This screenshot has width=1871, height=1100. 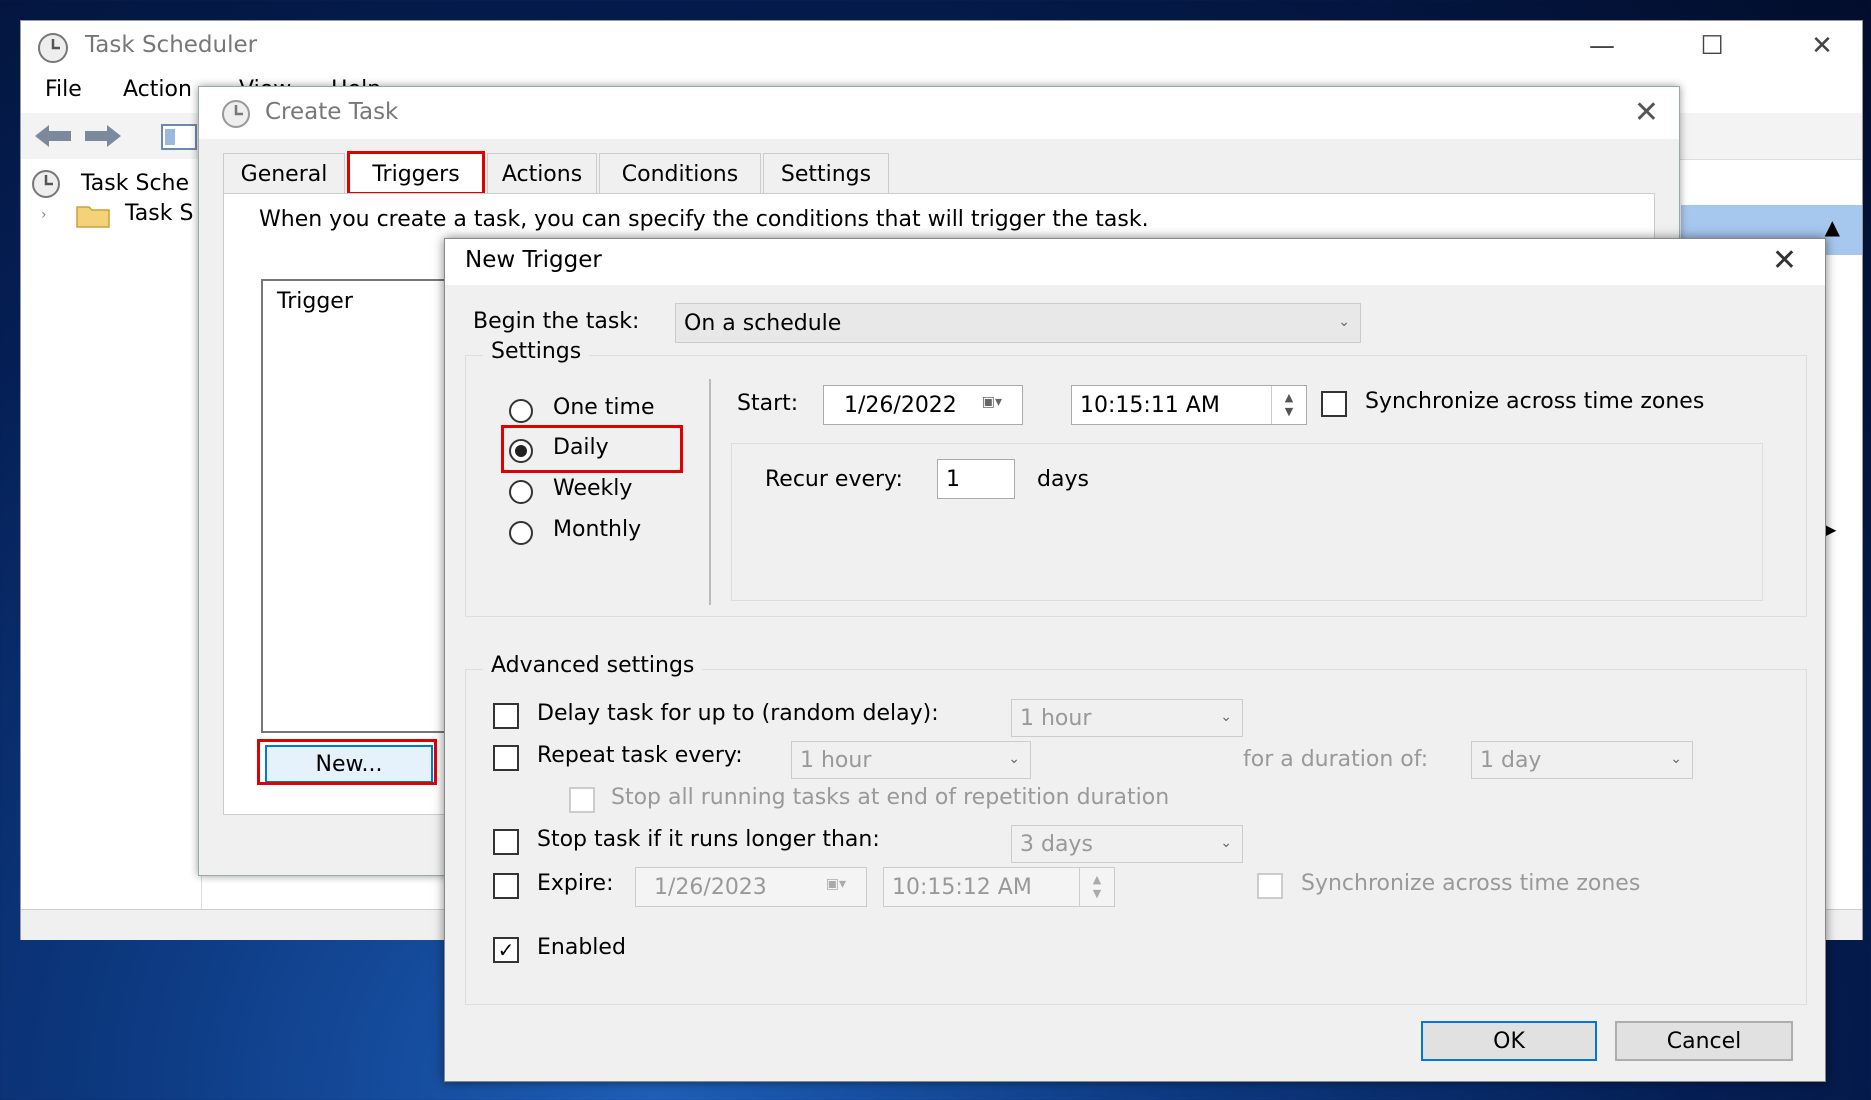 What do you see at coordinates (103, 136) in the screenshot?
I see `forward-arrow-icon` at bounding box center [103, 136].